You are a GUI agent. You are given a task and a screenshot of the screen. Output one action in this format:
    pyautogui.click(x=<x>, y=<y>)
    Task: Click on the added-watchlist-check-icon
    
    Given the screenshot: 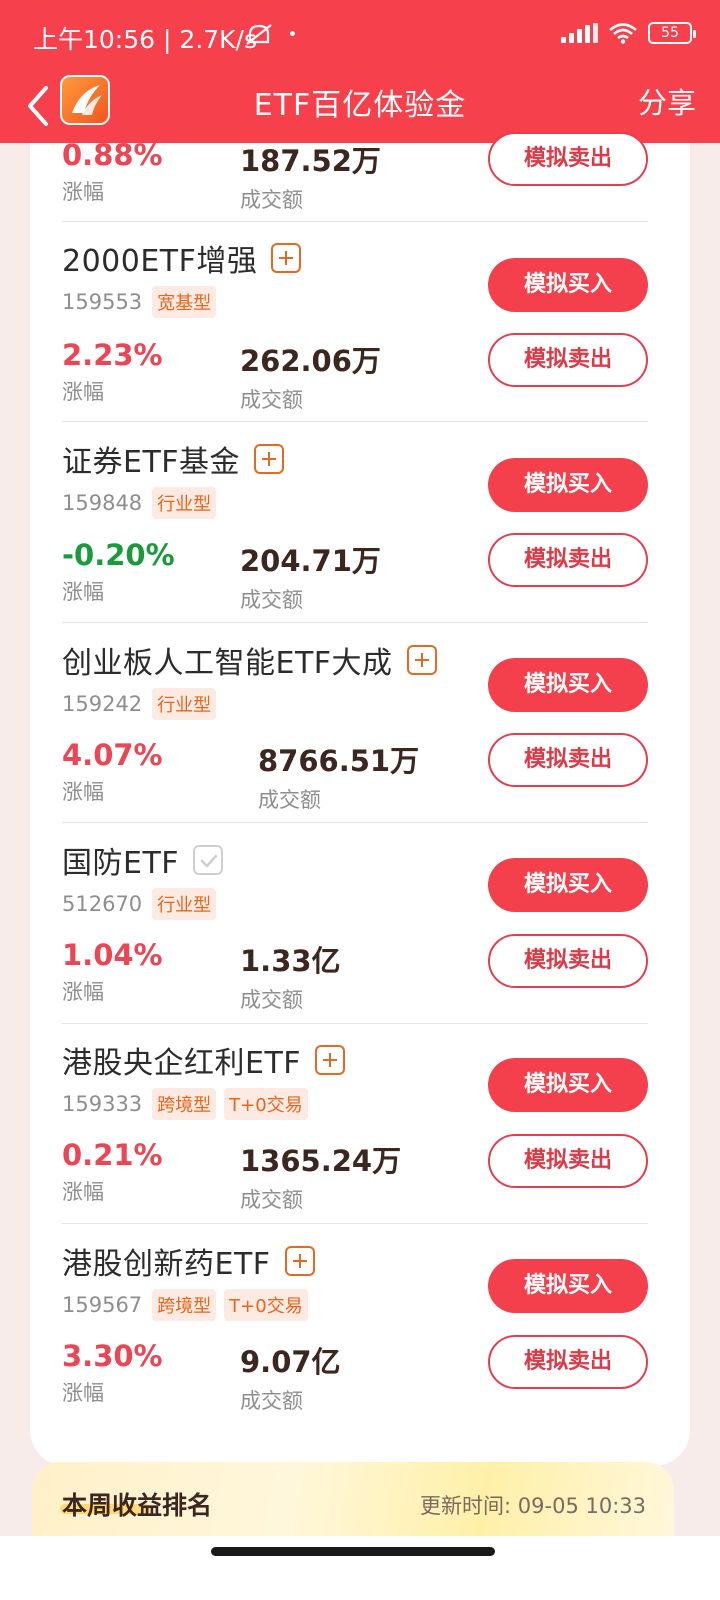 What is the action you would take?
    pyautogui.click(x=208, y=860)
    